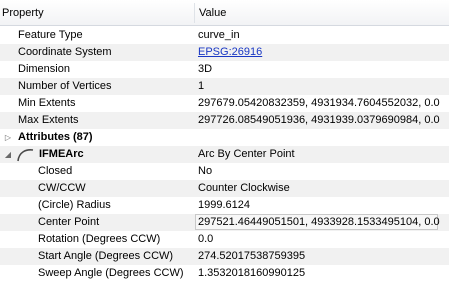 The image size is (449, 285). I want to click on arc-property-row-radius: (Circle) Radius 1999.6124, so click(224, 205).